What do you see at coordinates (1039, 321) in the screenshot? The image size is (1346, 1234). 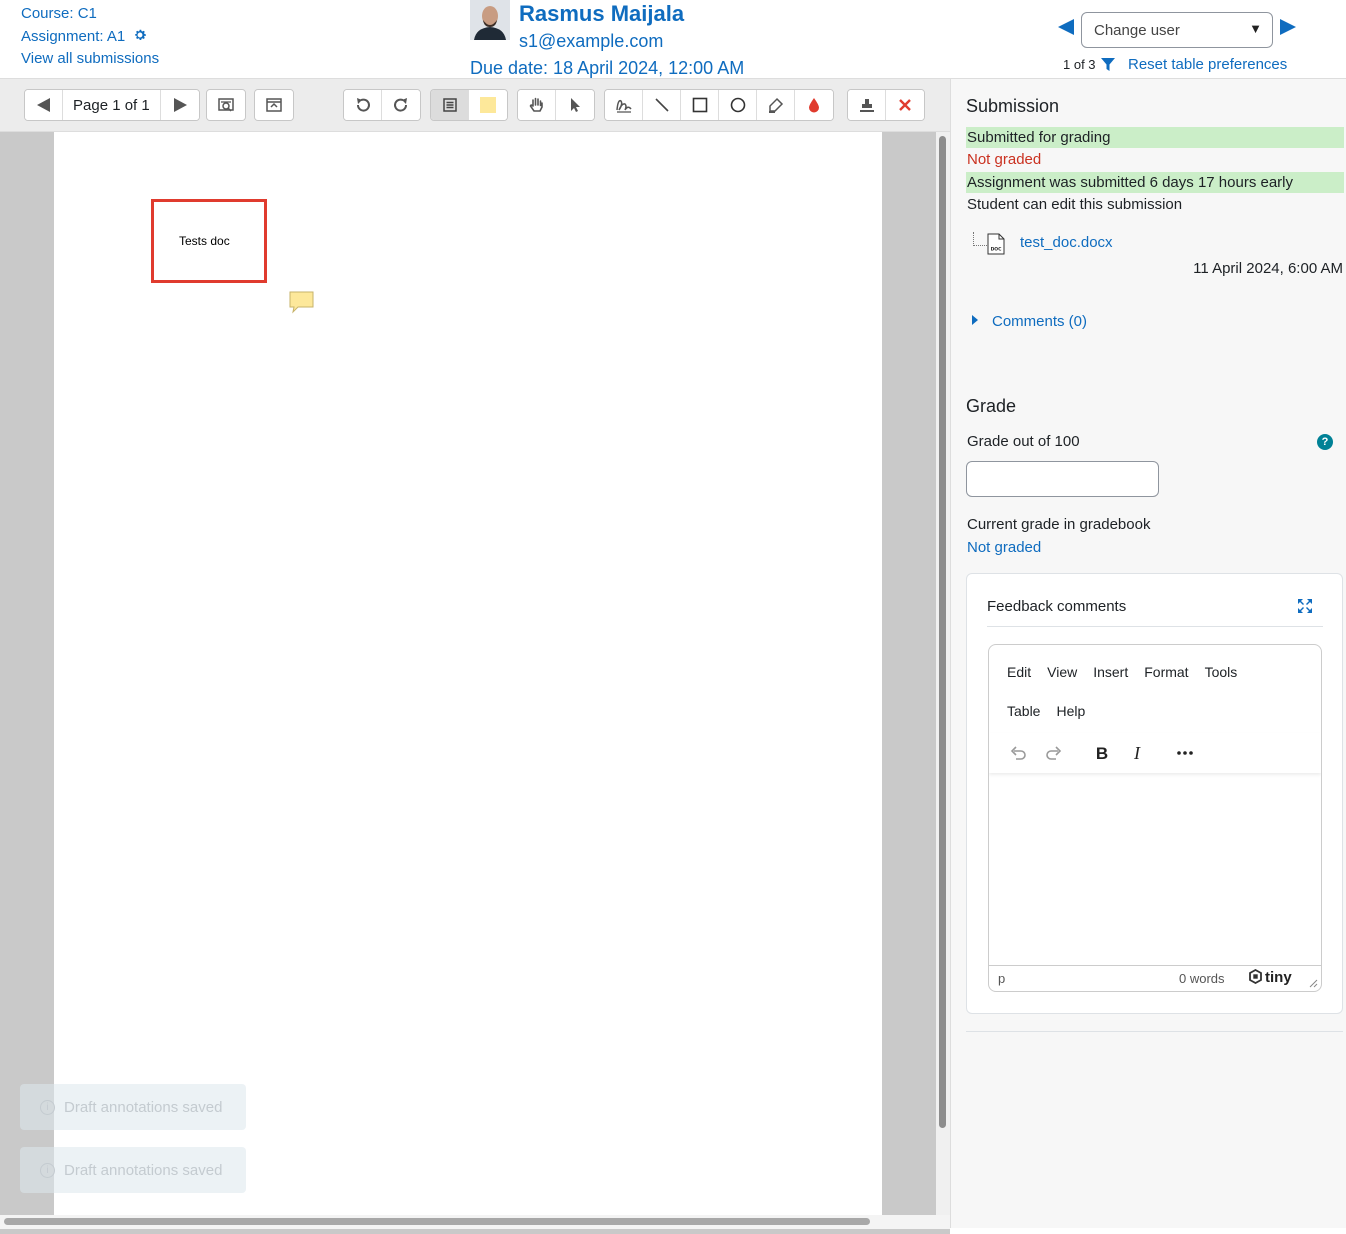 I see `comments-link: Comments (0)` at bounding box center [1039, 321].